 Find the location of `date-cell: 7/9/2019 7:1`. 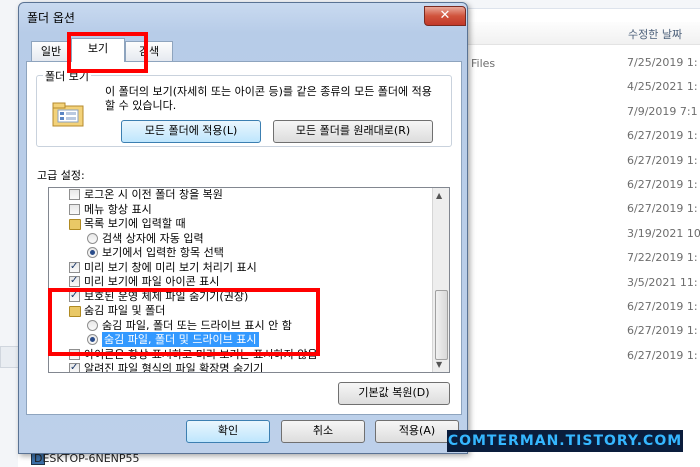

date-cell: 7/9/2019 7:1 is located at coordinates (662, 111).